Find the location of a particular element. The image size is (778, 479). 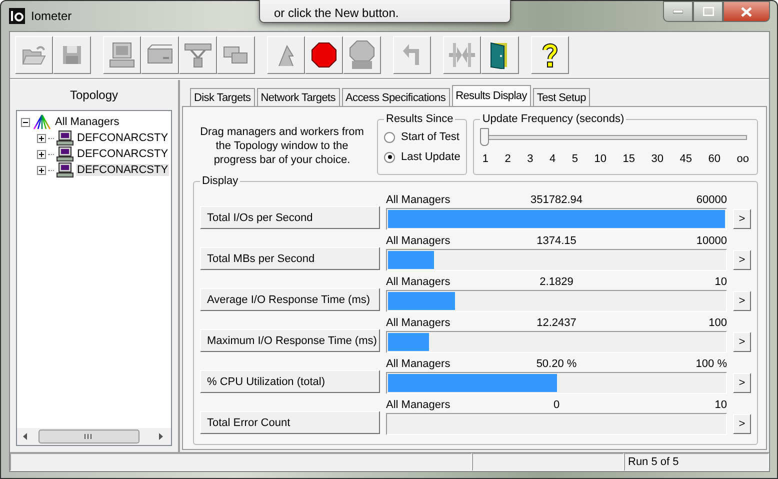

tick-label: 45 is located at coordinates (686, 159).